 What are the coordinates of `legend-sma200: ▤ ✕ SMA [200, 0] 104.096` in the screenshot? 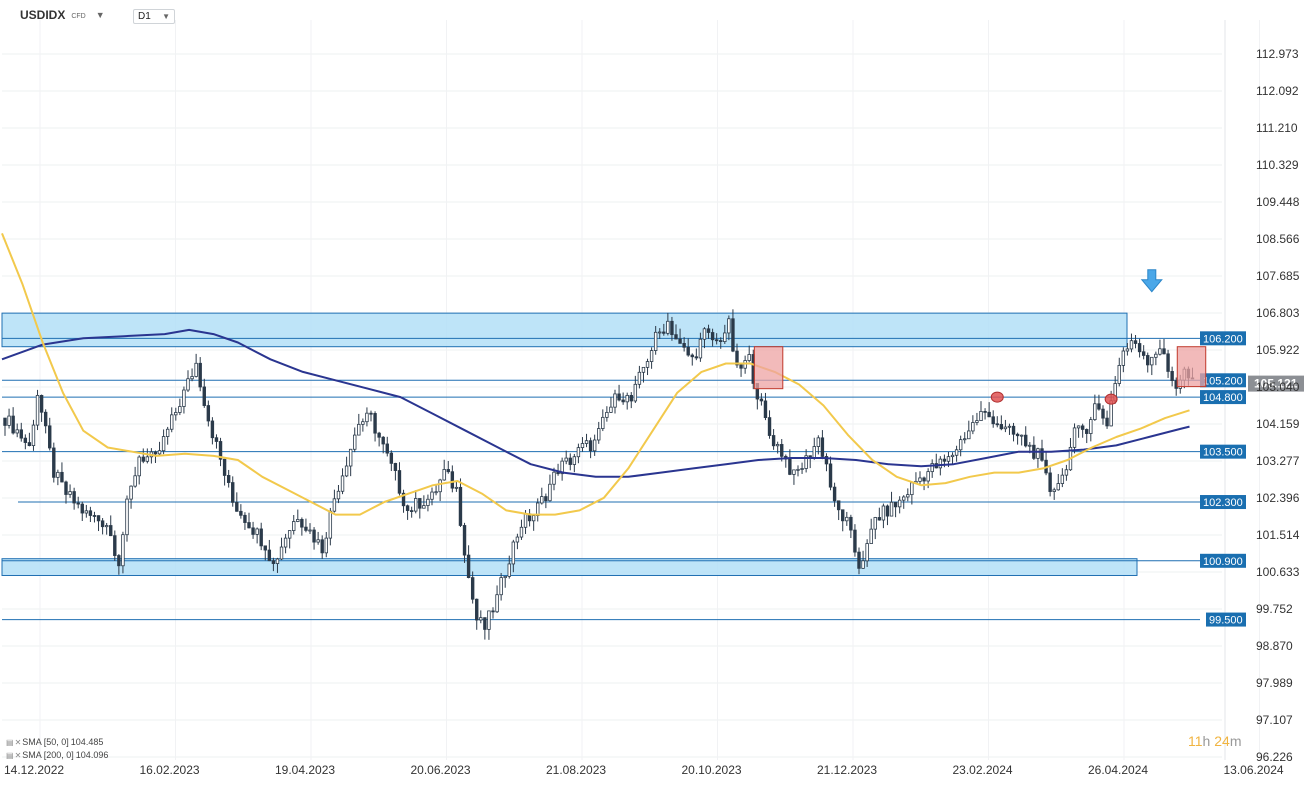 It's located at (57, 755).